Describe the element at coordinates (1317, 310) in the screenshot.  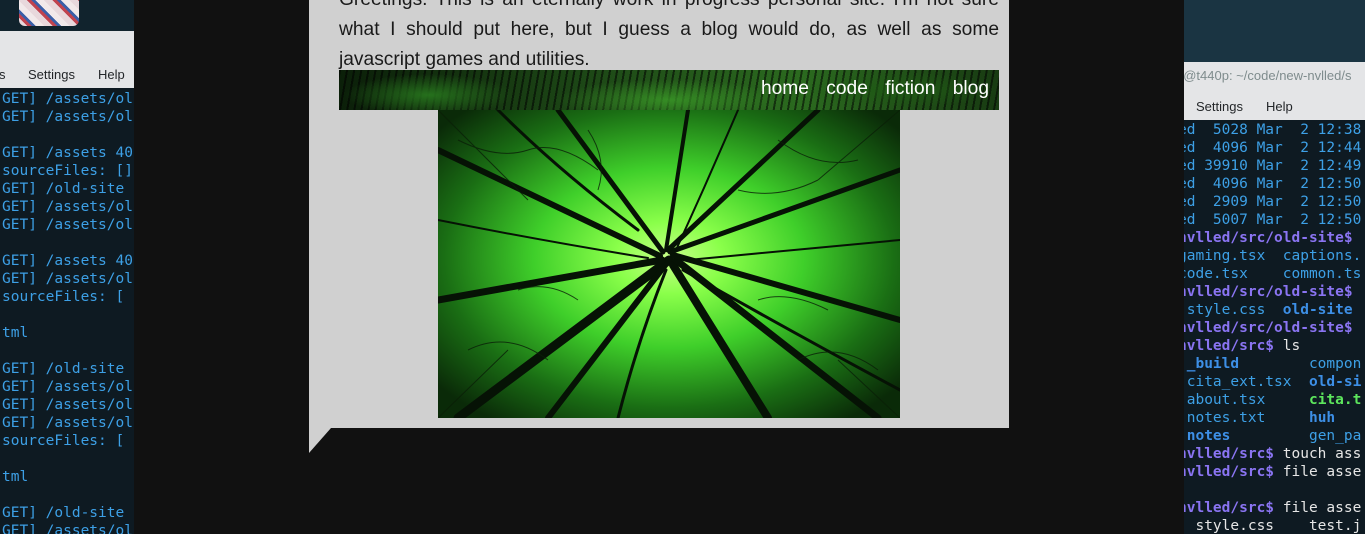
I see `ls-output-dir: old-site` at that location.